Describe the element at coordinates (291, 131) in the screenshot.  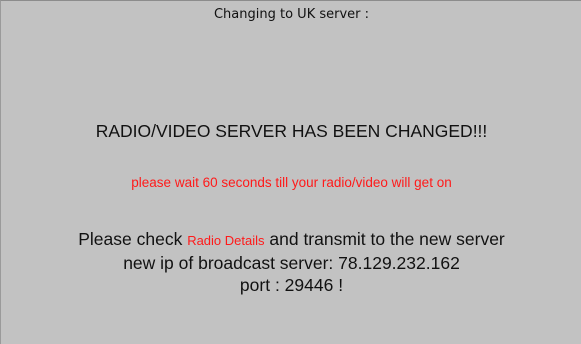
I see `server-changed-headline: RADIO/VIDEO SERVER HAS BEEN CHANGED!!!` at that location.